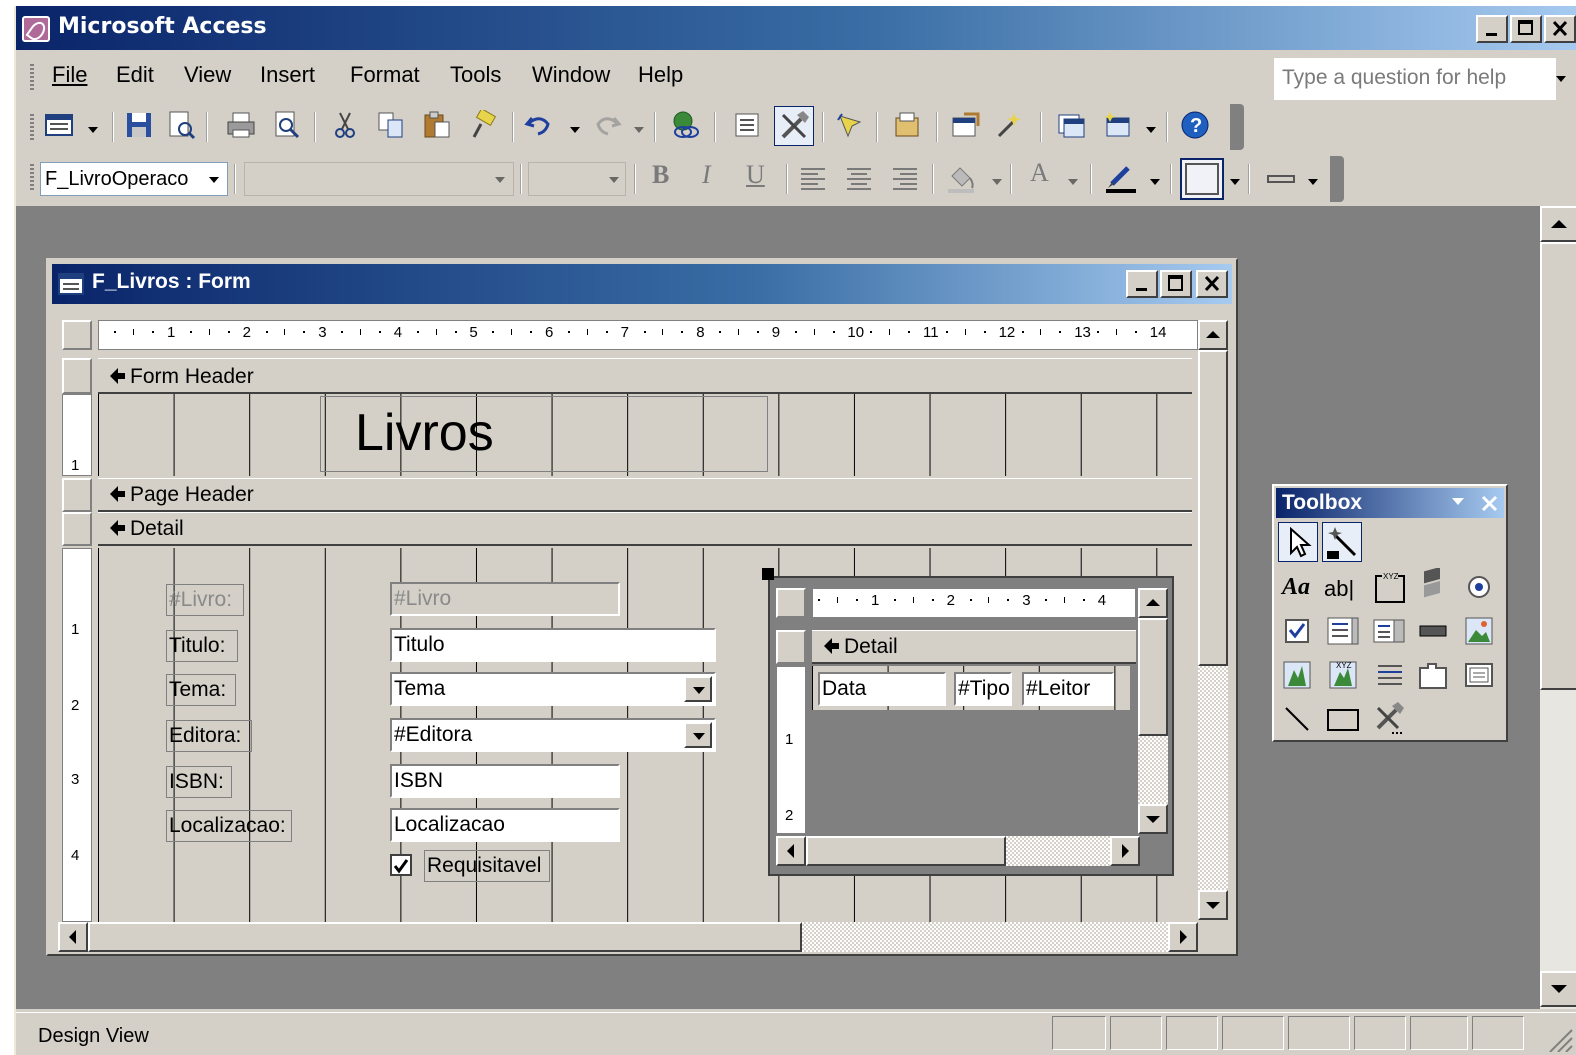 The image size is (1576, 1055). Describe the element at coordinates (385, 75) in the screenshot. I see `menu-format: Format` at that location.